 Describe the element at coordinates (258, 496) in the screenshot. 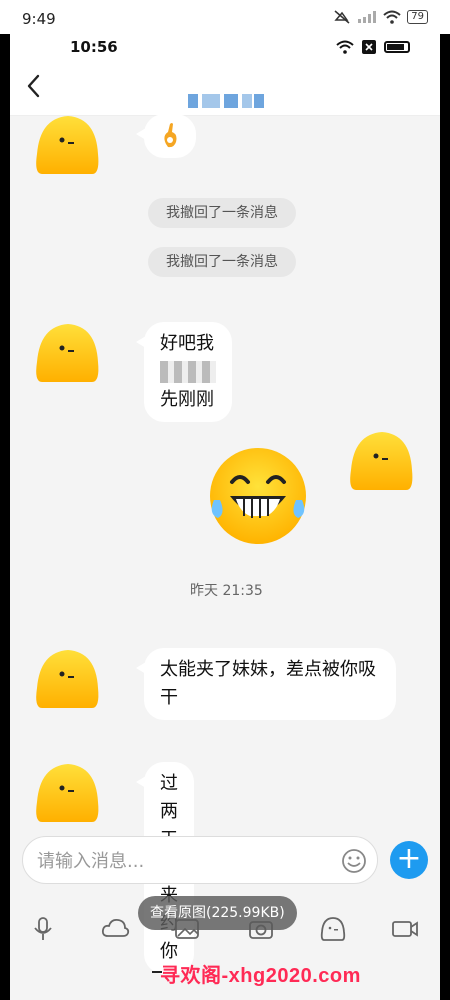

I see `laughing-tears-emoji-icon` at that location.